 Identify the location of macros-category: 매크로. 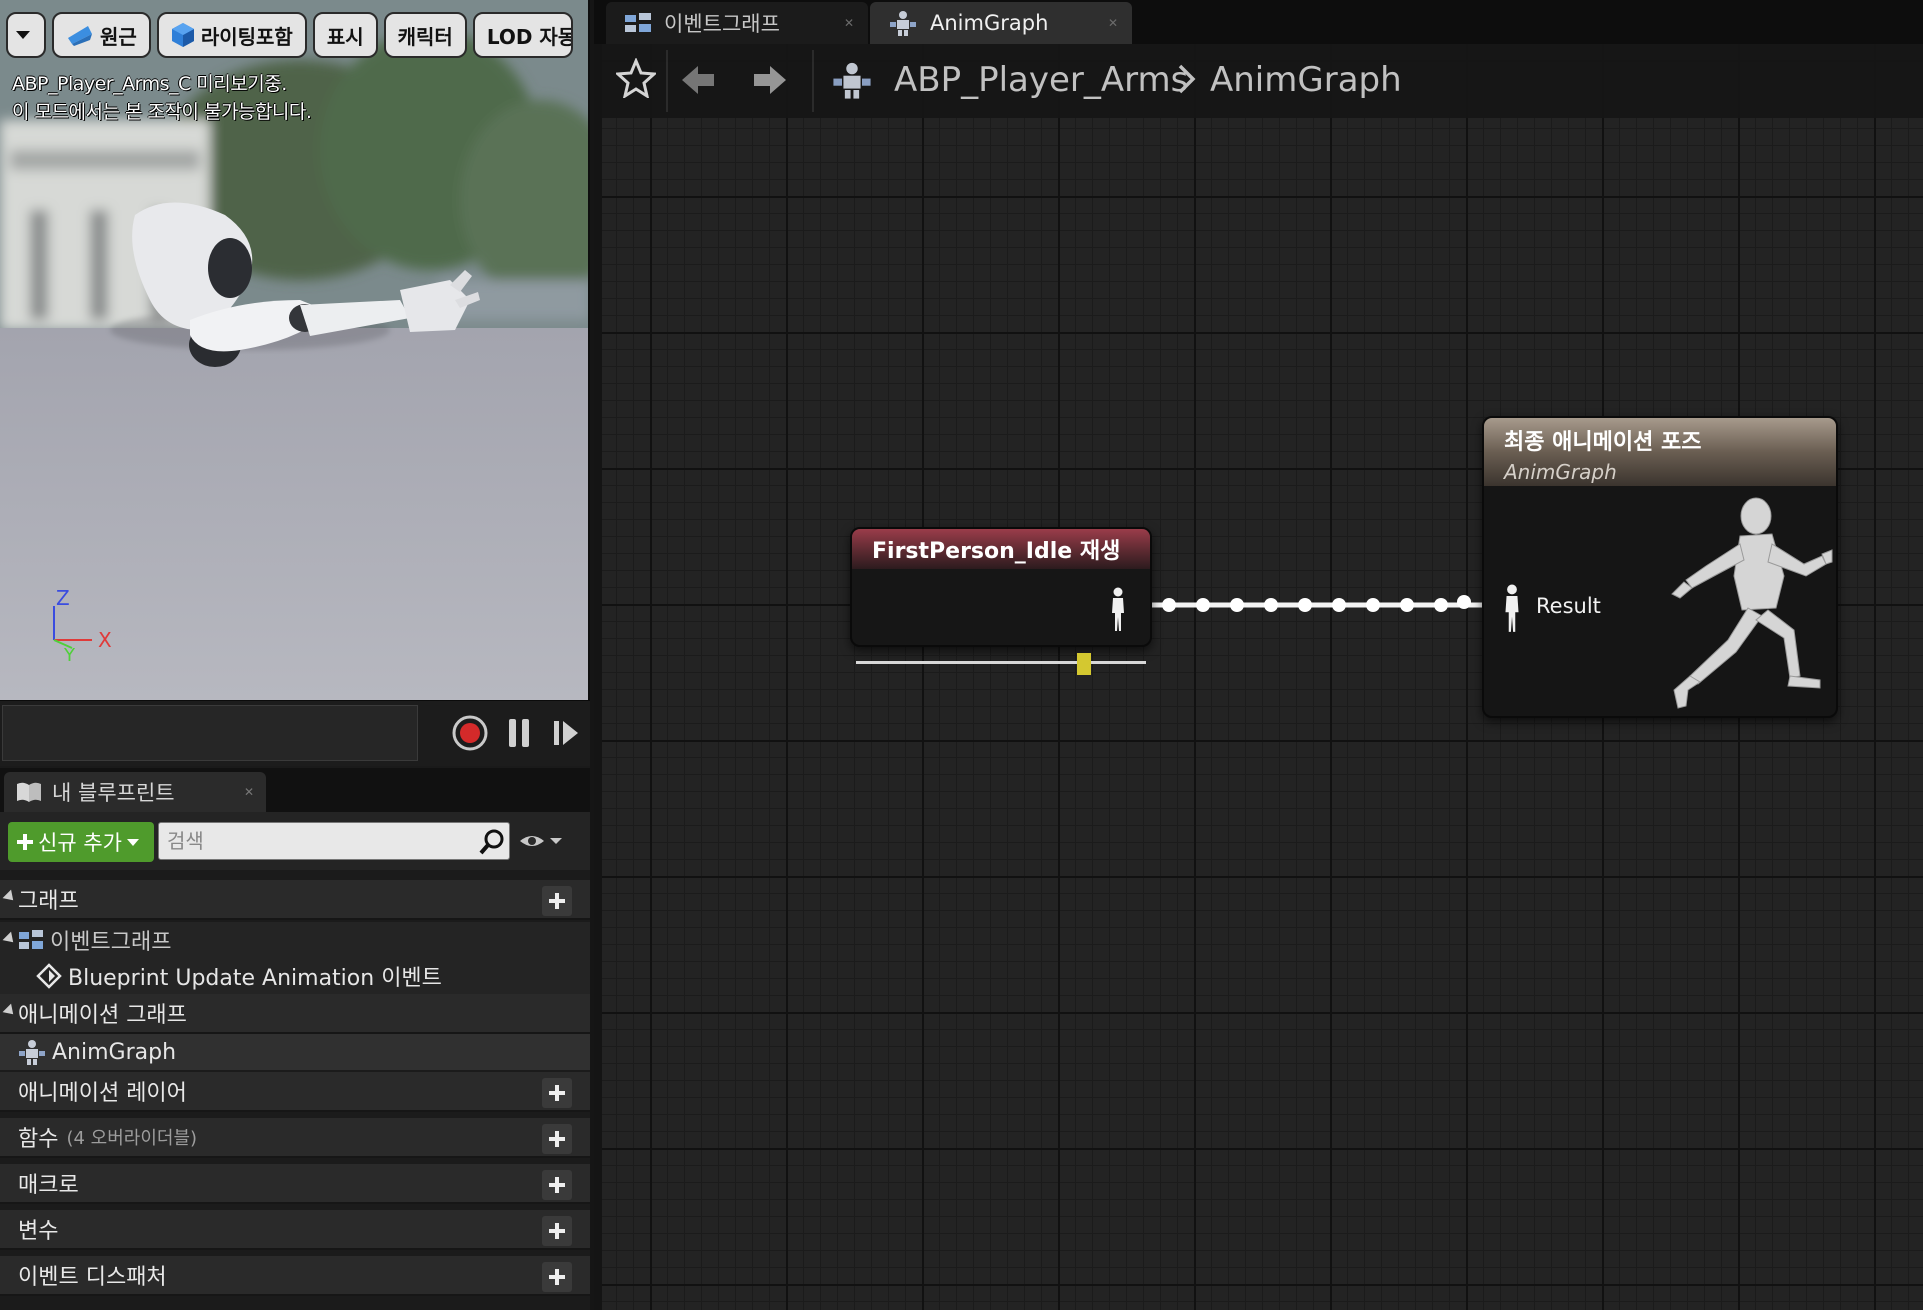
(295, 1184).